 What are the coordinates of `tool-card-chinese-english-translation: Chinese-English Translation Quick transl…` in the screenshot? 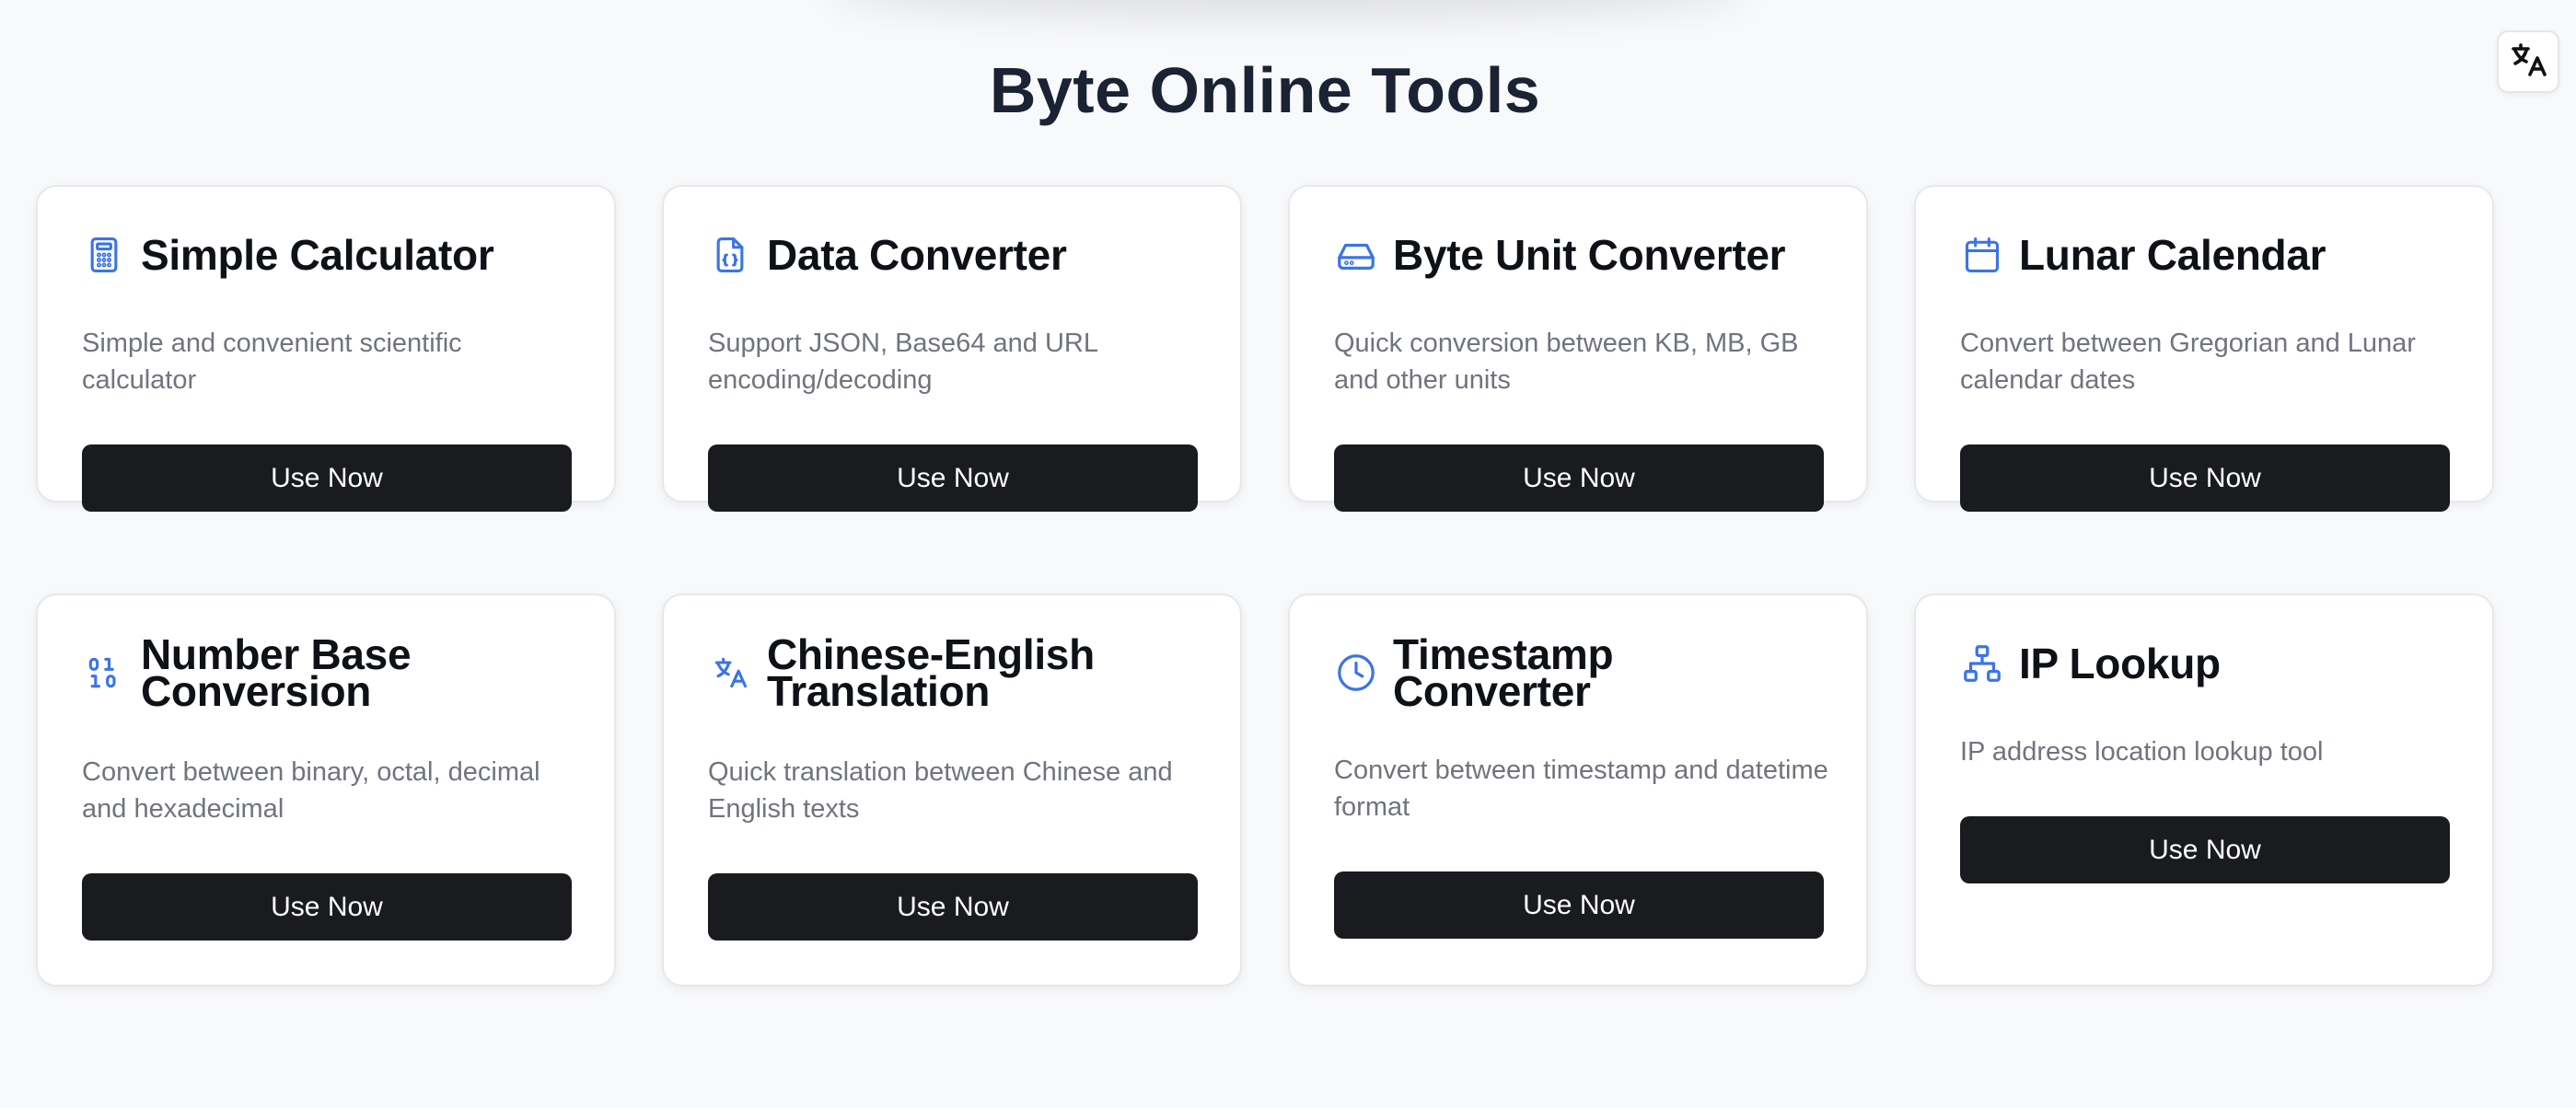 It's located at (952, 790).